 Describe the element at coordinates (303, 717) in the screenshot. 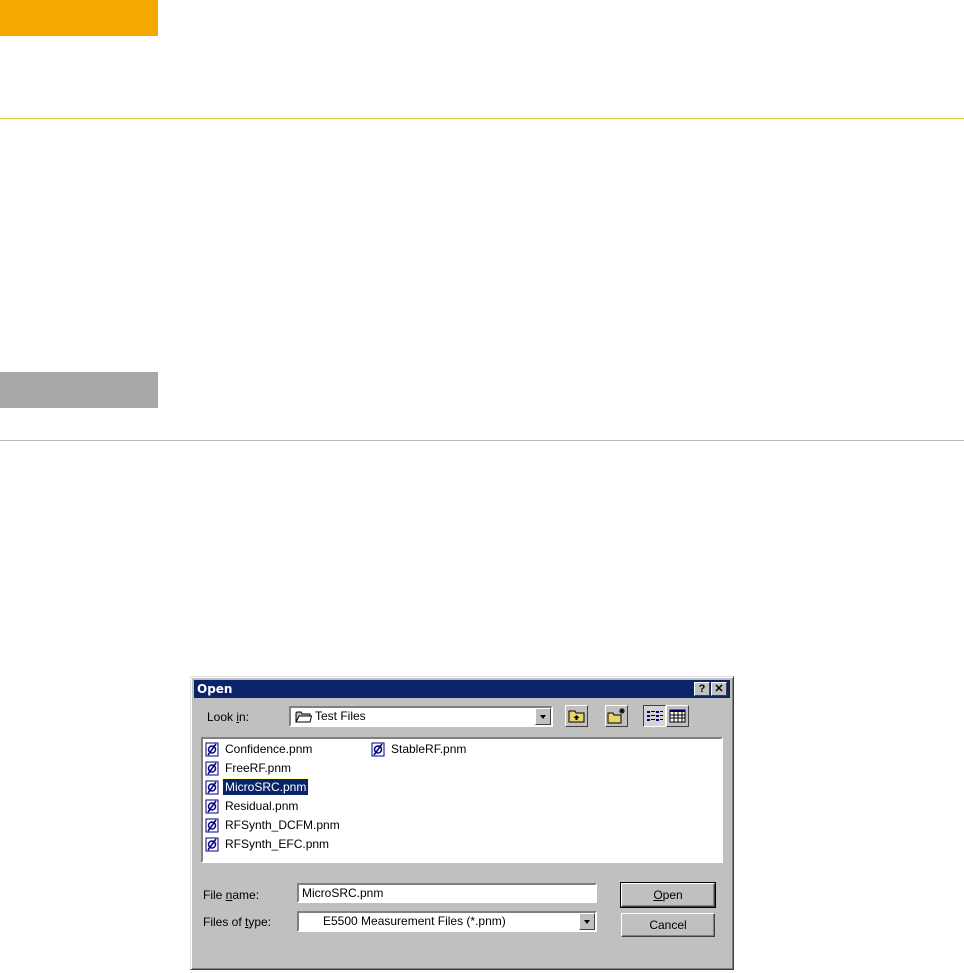

I see `folder-icon` at that location.